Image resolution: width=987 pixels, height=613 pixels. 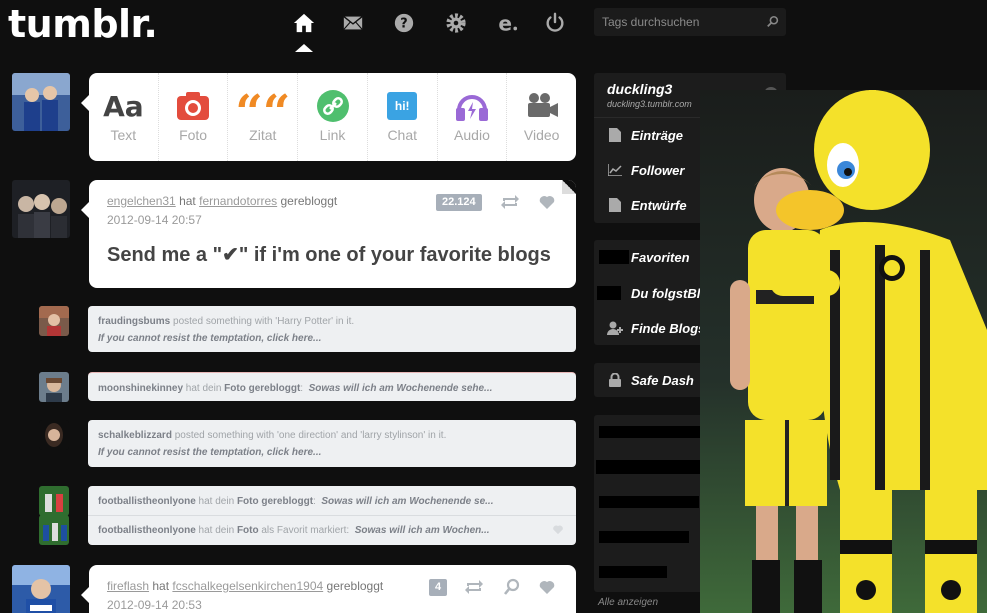 I want to click on post-type-label: Zitat, so click(x=263, y=135).